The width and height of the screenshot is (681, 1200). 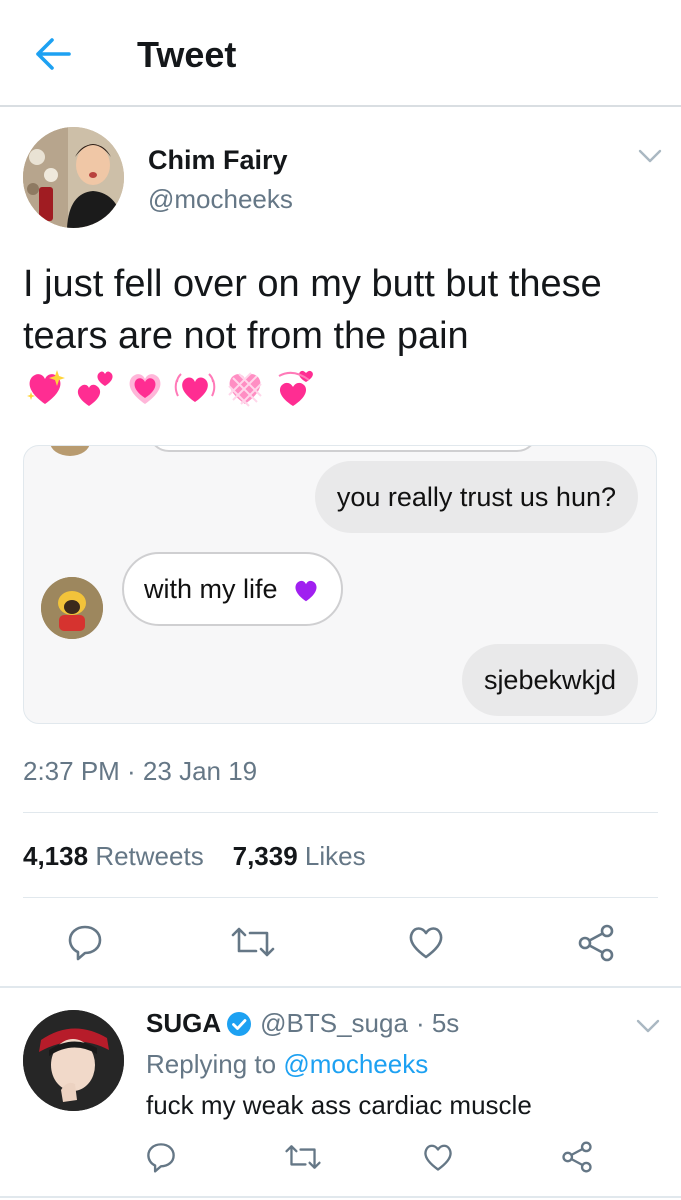 What do you see at coordinates (220, 199) in the screenshot?
I see `author-handle: @mocheeks` at bounding box center [220, 199].